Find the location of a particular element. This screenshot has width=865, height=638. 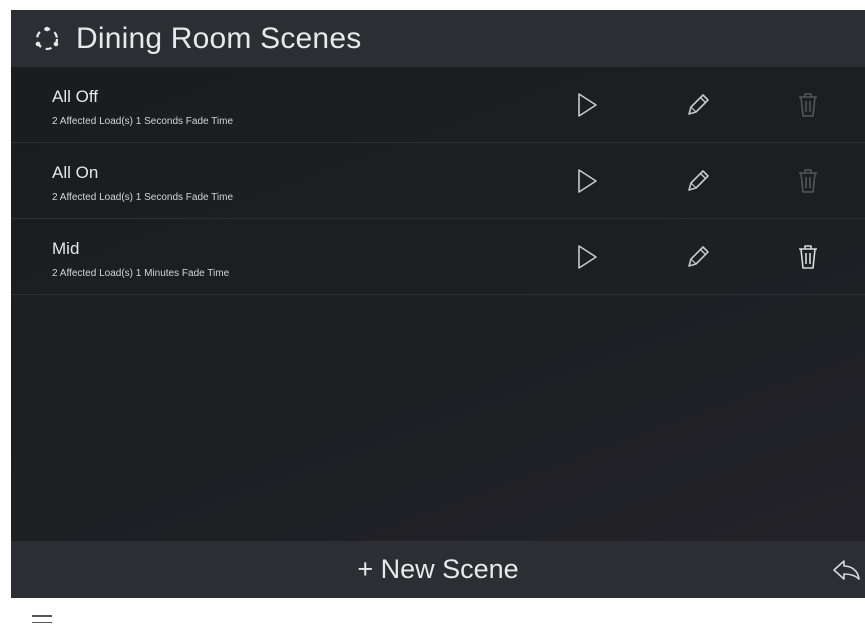

scene-name: All Off is located at coordinates (75, 96).